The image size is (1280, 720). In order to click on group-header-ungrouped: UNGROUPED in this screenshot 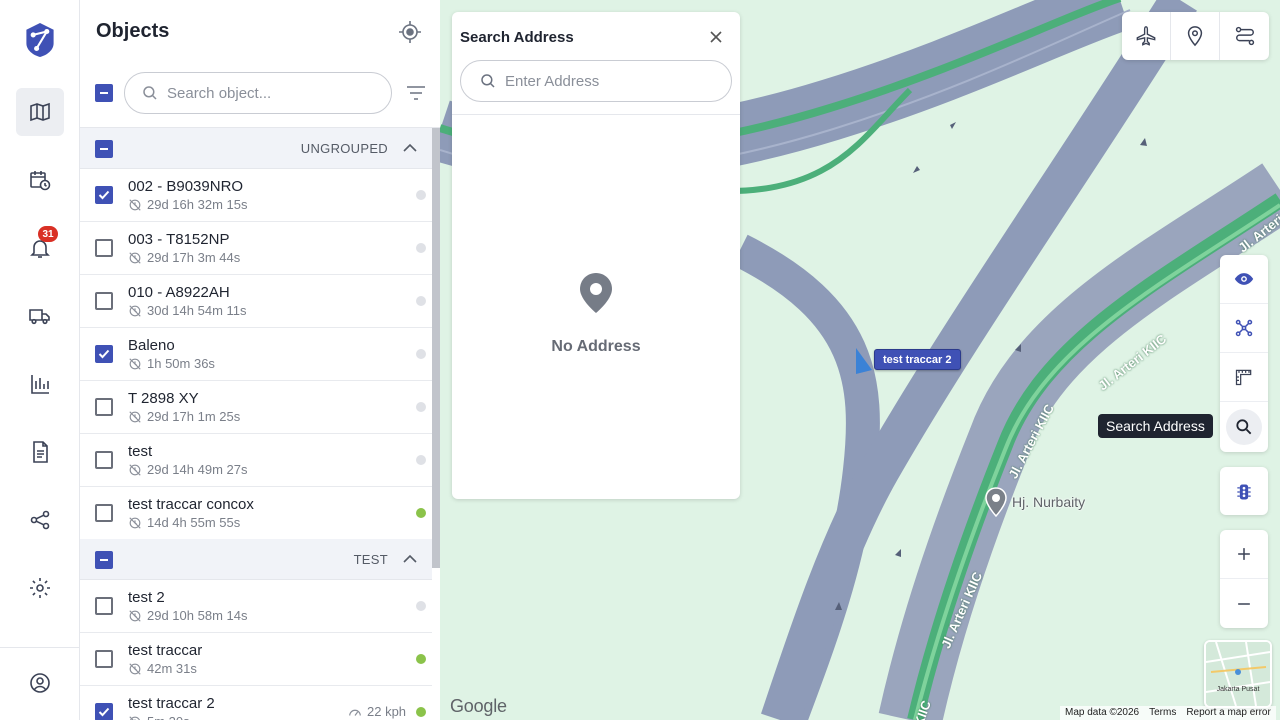, I will do `click(256, 148)`.